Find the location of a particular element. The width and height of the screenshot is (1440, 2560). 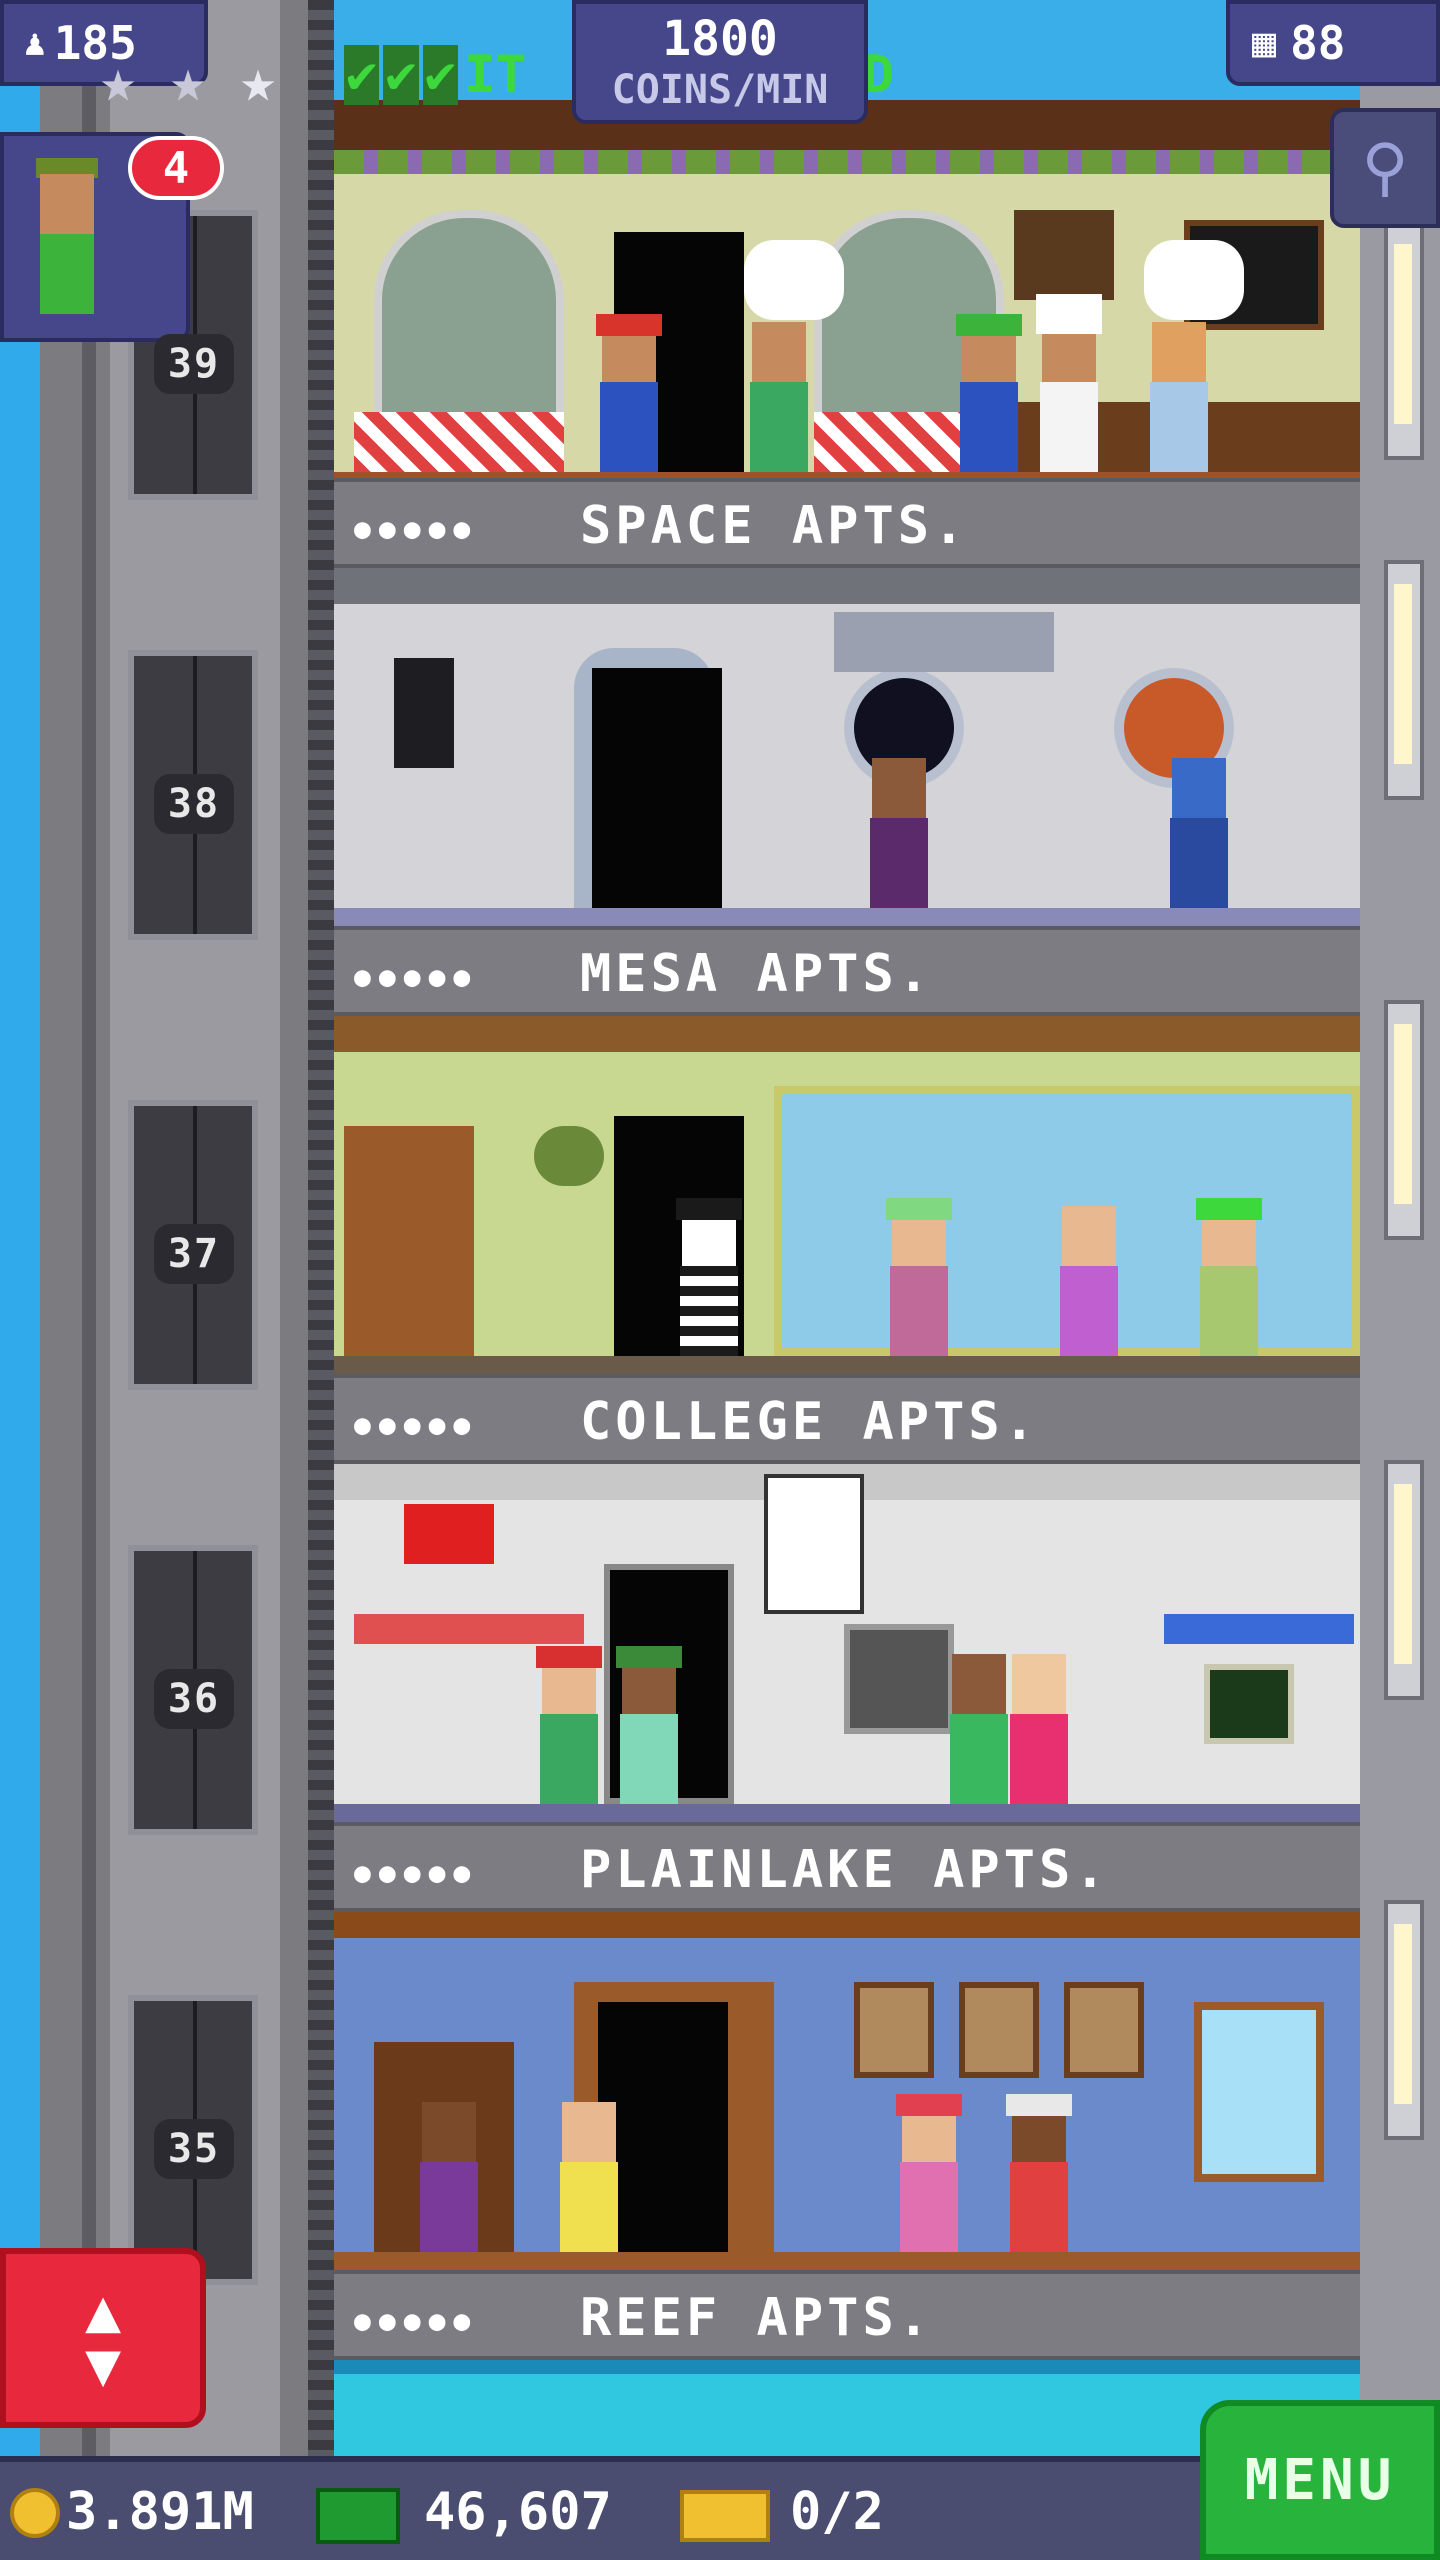

bookshelf is located at coordinates (409, 1241).